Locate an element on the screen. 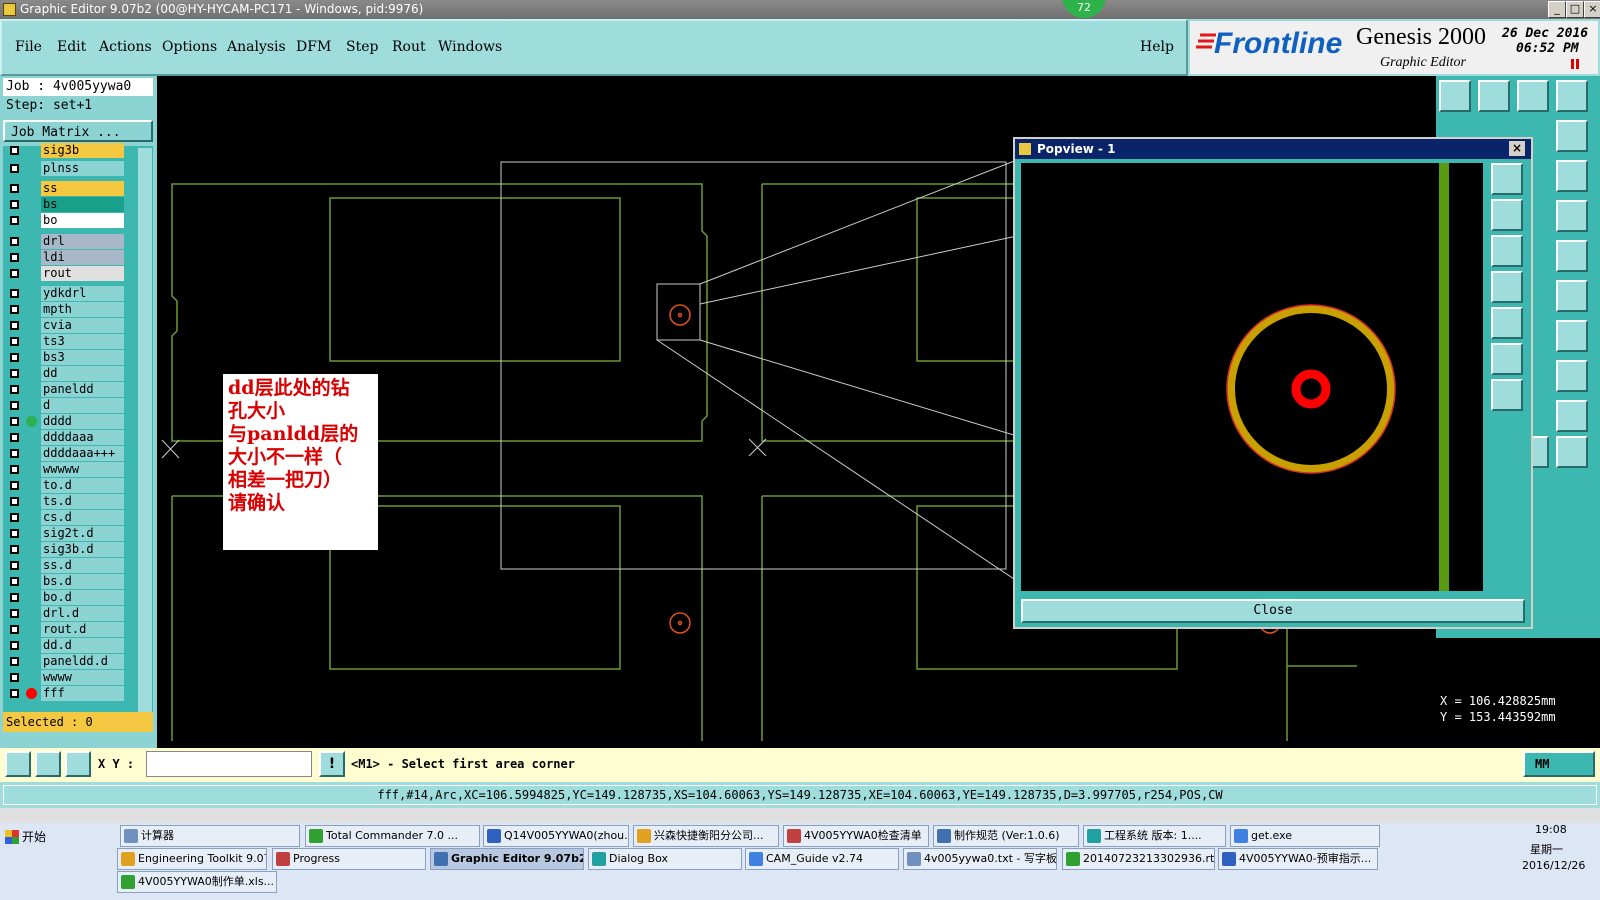 Image resolution: width=1600 pixels, height=900 pixels. layer-row: bs is located at coordinates (65, 204).